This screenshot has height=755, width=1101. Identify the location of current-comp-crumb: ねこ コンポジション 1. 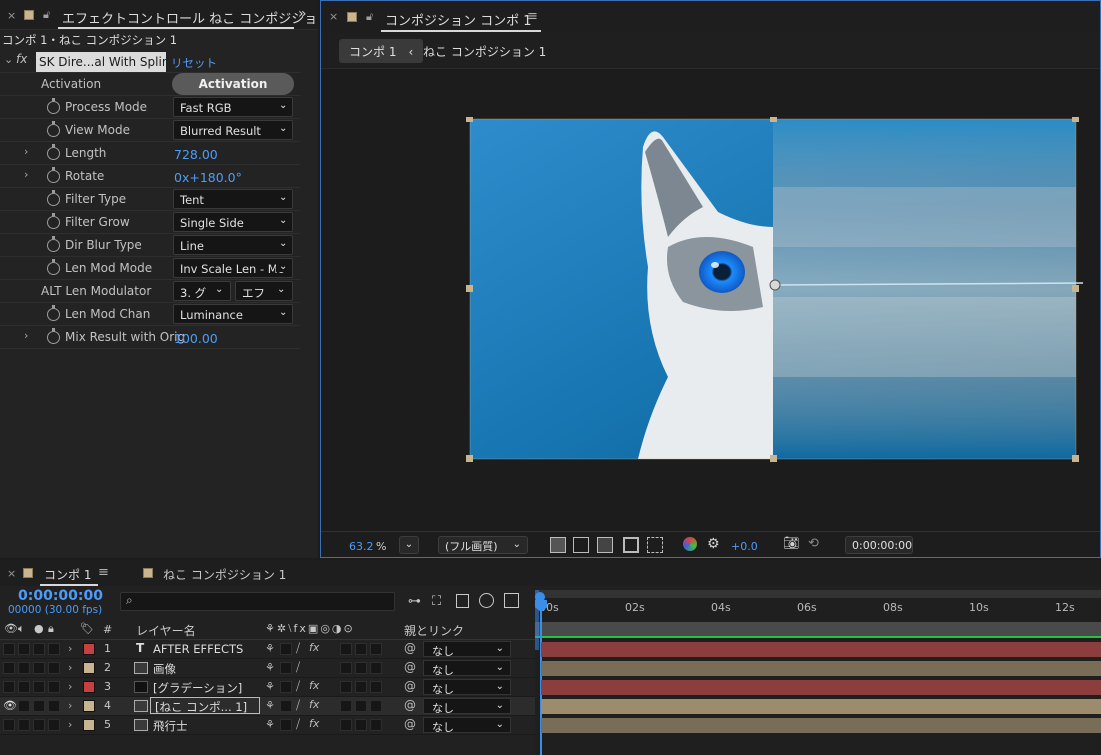
(484, 51).